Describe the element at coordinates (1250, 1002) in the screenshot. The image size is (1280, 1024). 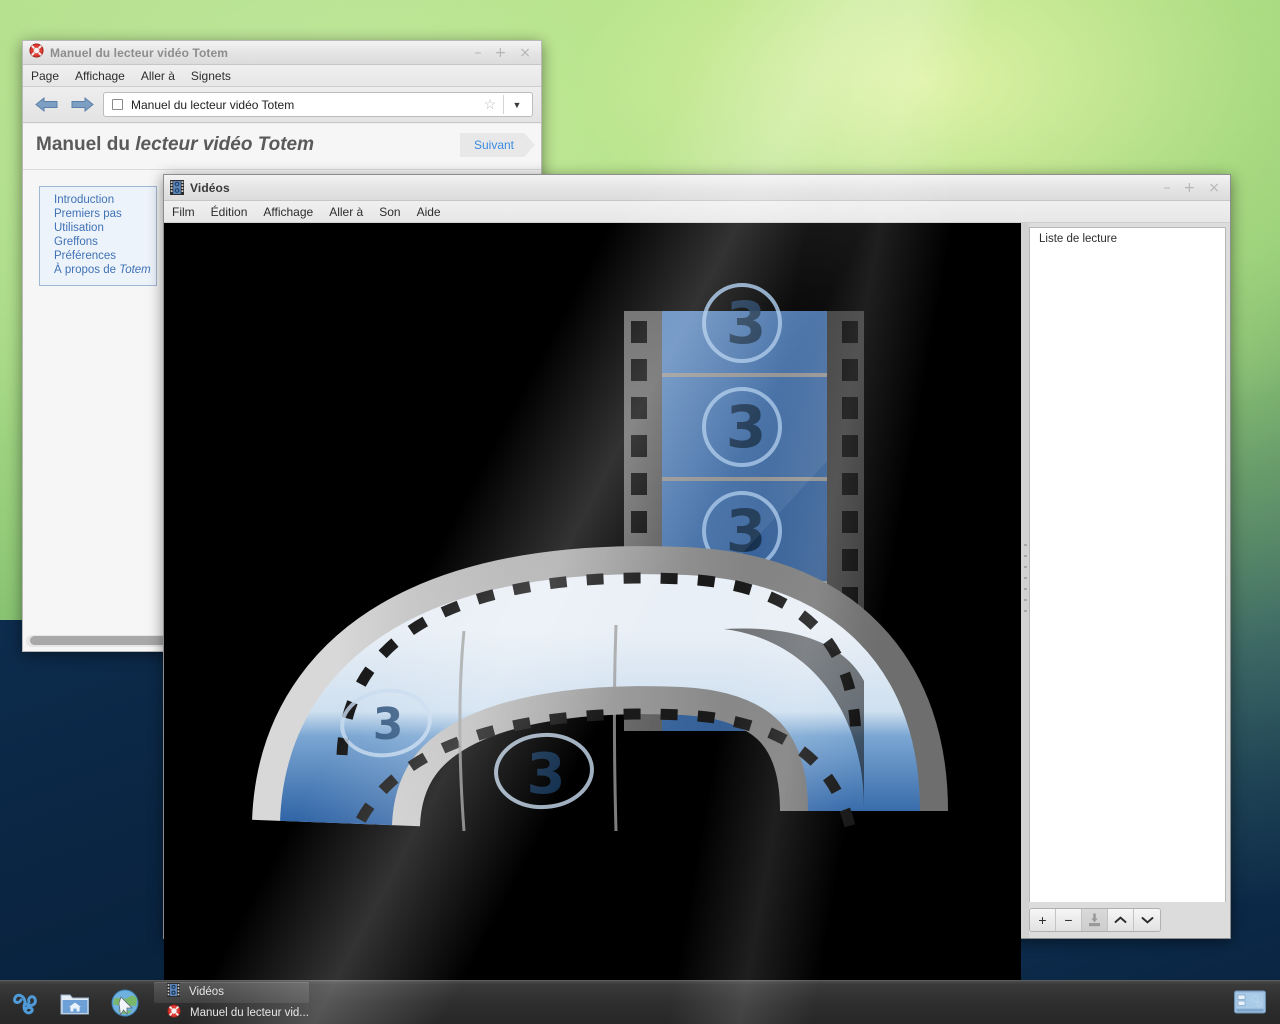
I see `pager-icon` at that location.